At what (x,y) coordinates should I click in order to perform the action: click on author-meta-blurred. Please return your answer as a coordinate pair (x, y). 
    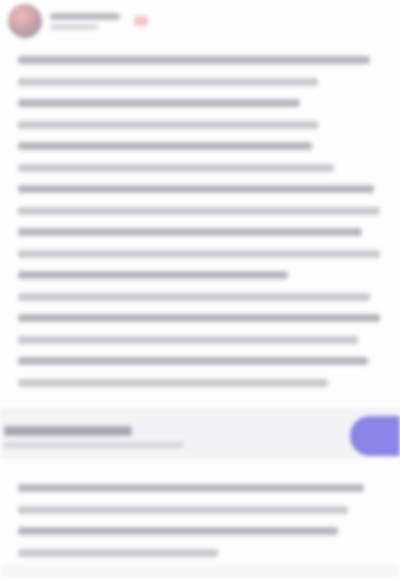
    Looking at the image, I should click on (74, 26).